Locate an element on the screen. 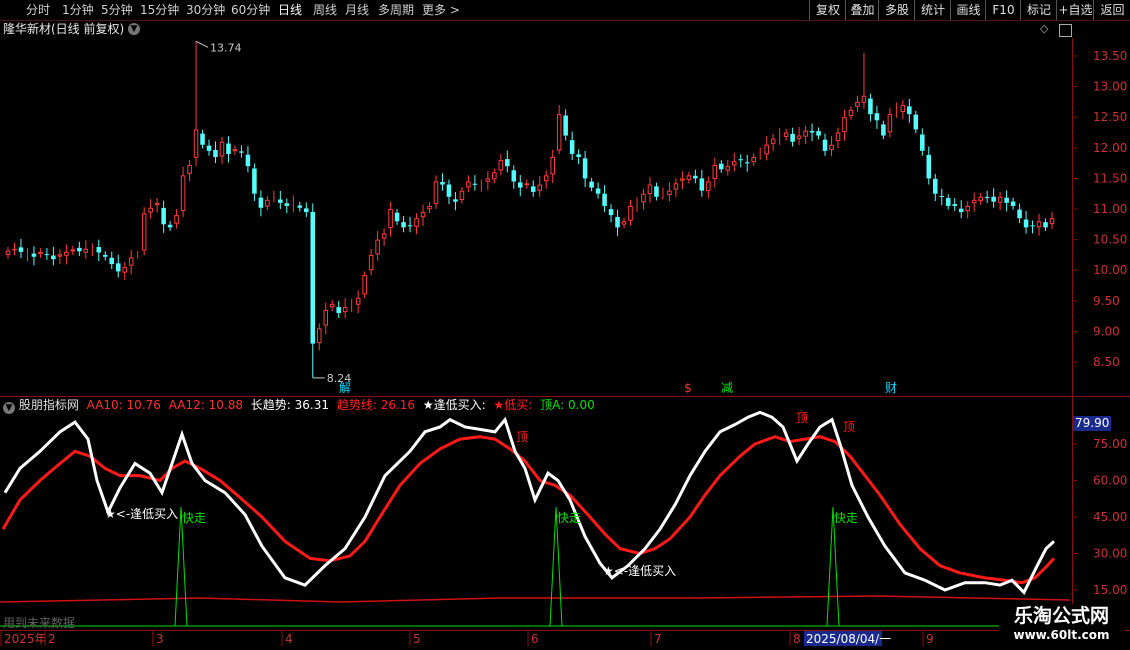 This screenshot has width=1130, height=650. top-label-2: 顶 is located at coordinates (849, 427).